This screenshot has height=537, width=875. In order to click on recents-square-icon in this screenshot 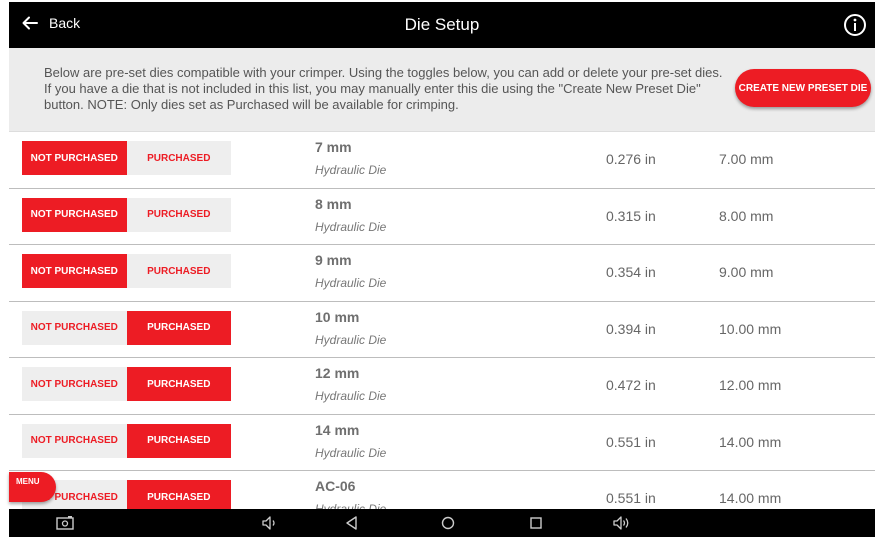, I will do `click(536, 523)`.